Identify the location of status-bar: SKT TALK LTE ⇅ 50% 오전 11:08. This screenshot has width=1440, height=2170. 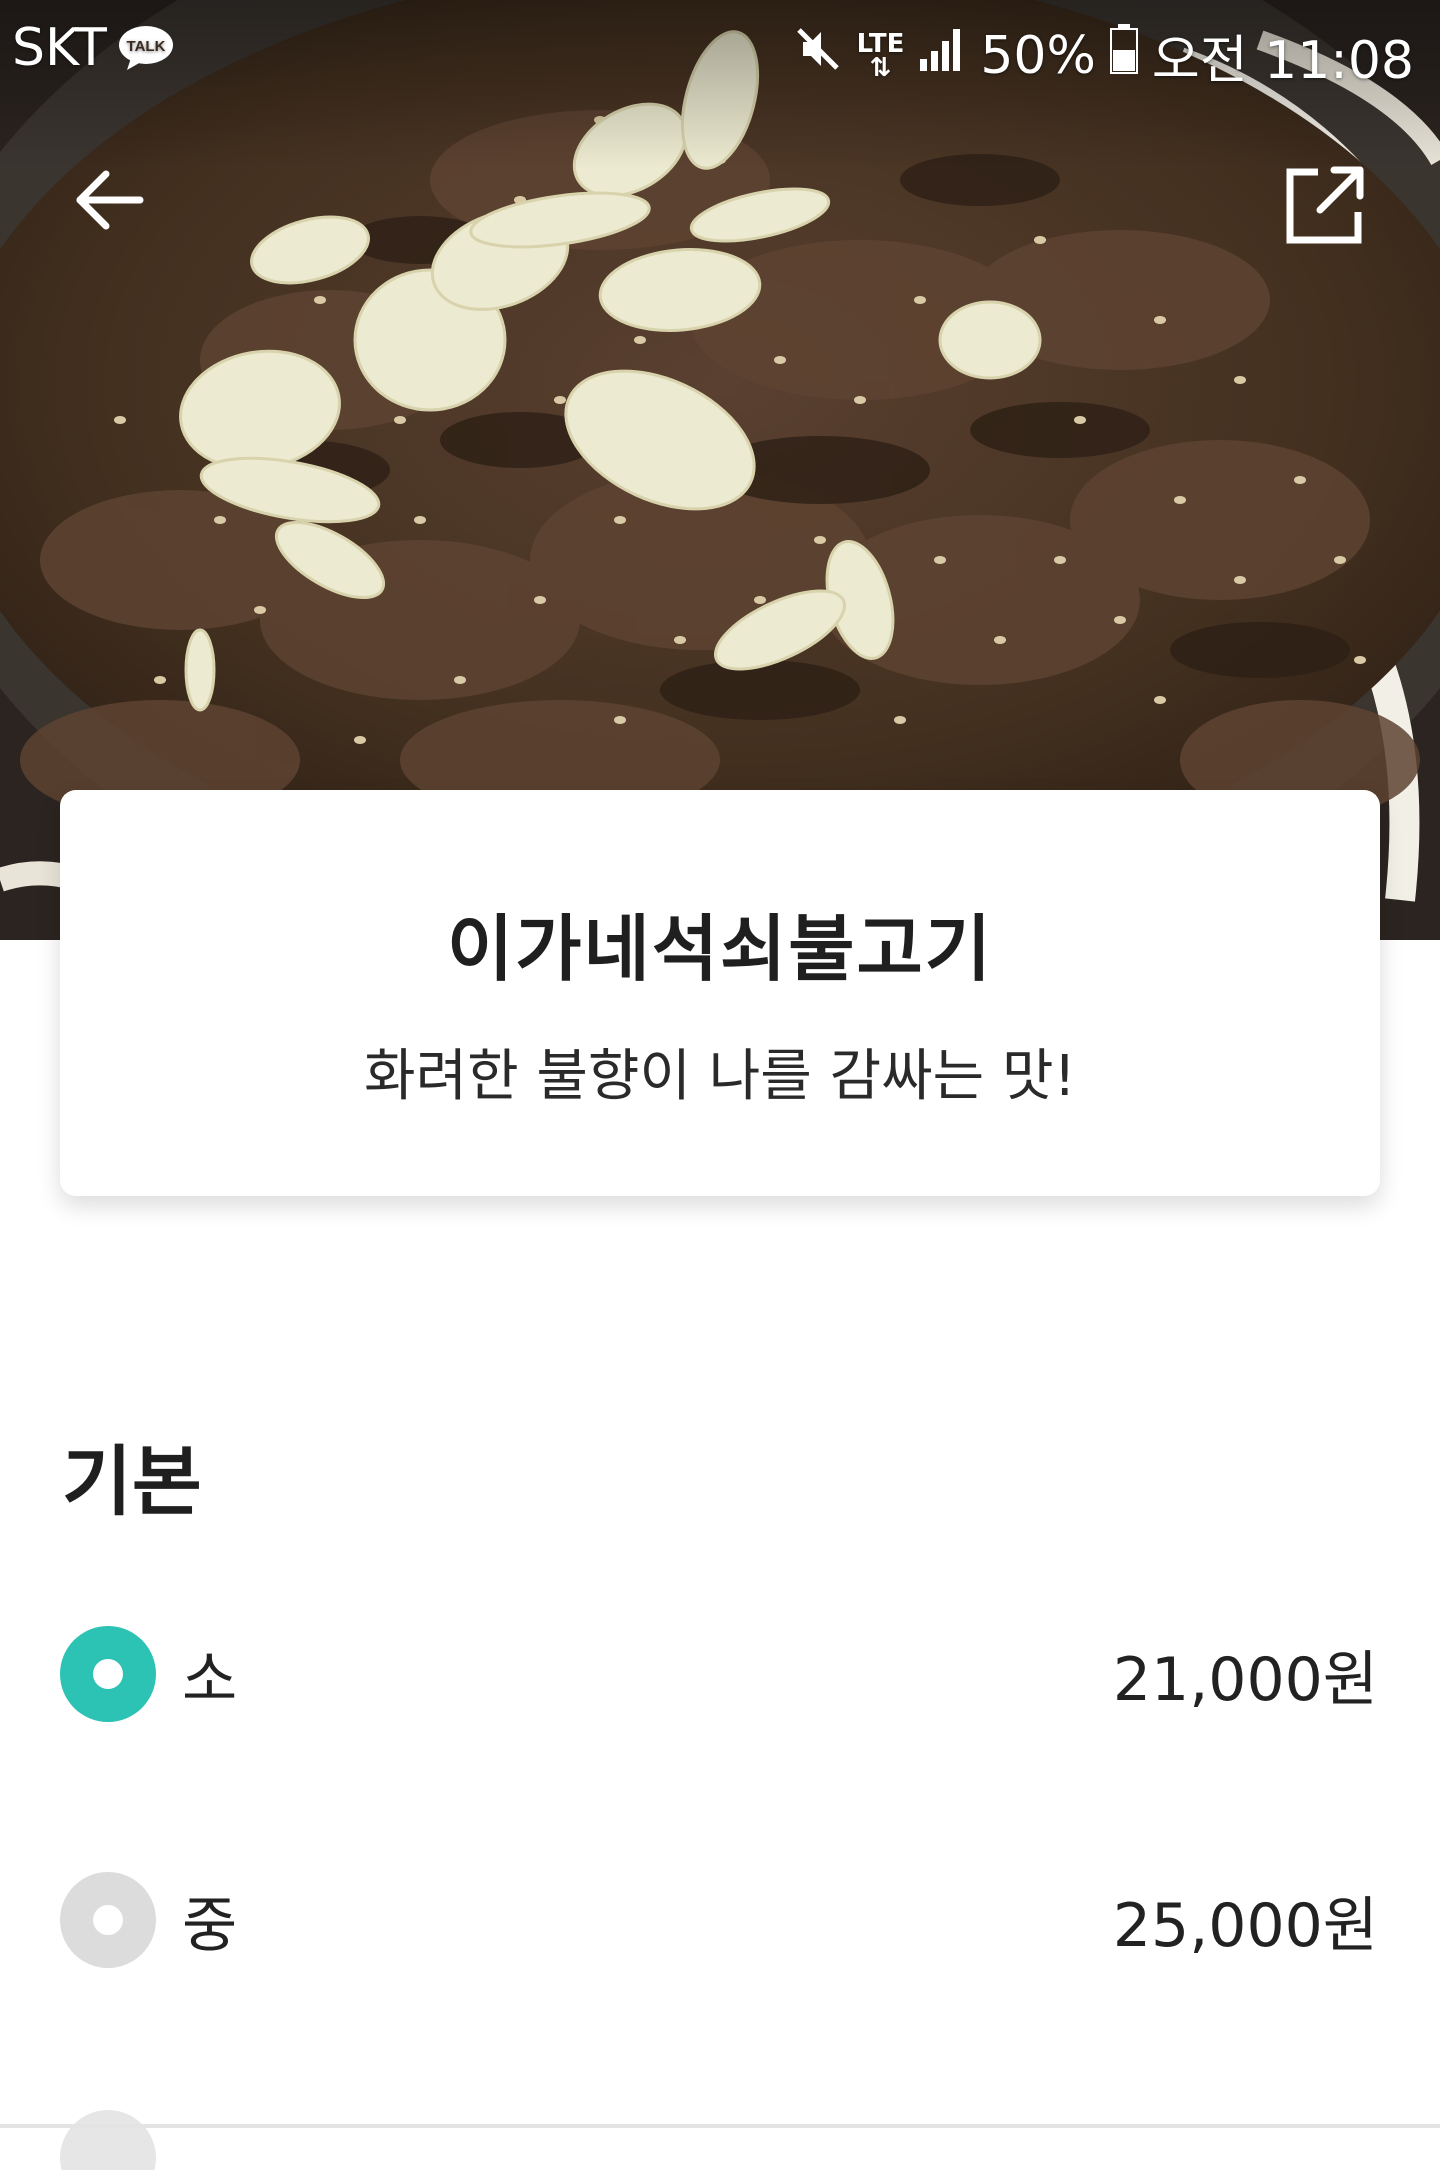
(720, 50).